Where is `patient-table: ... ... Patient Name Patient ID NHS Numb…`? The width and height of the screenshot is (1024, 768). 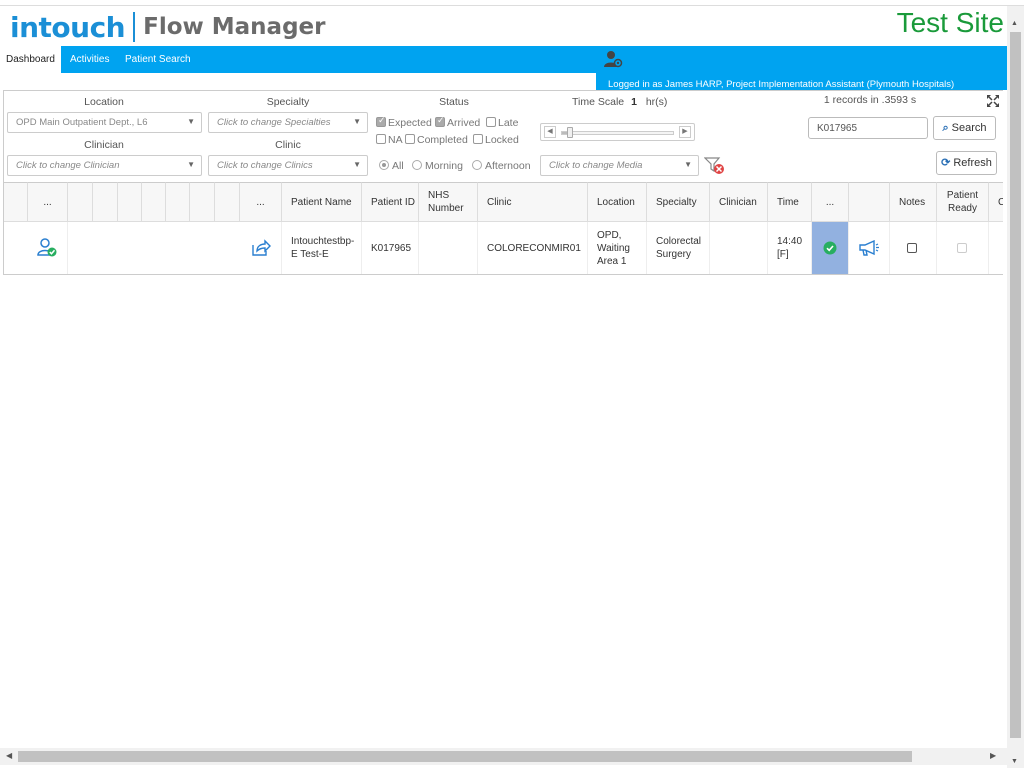 patient-table: ... ... Patient Name Patient ID NHS Numb… is located at coordinates (503, 228).